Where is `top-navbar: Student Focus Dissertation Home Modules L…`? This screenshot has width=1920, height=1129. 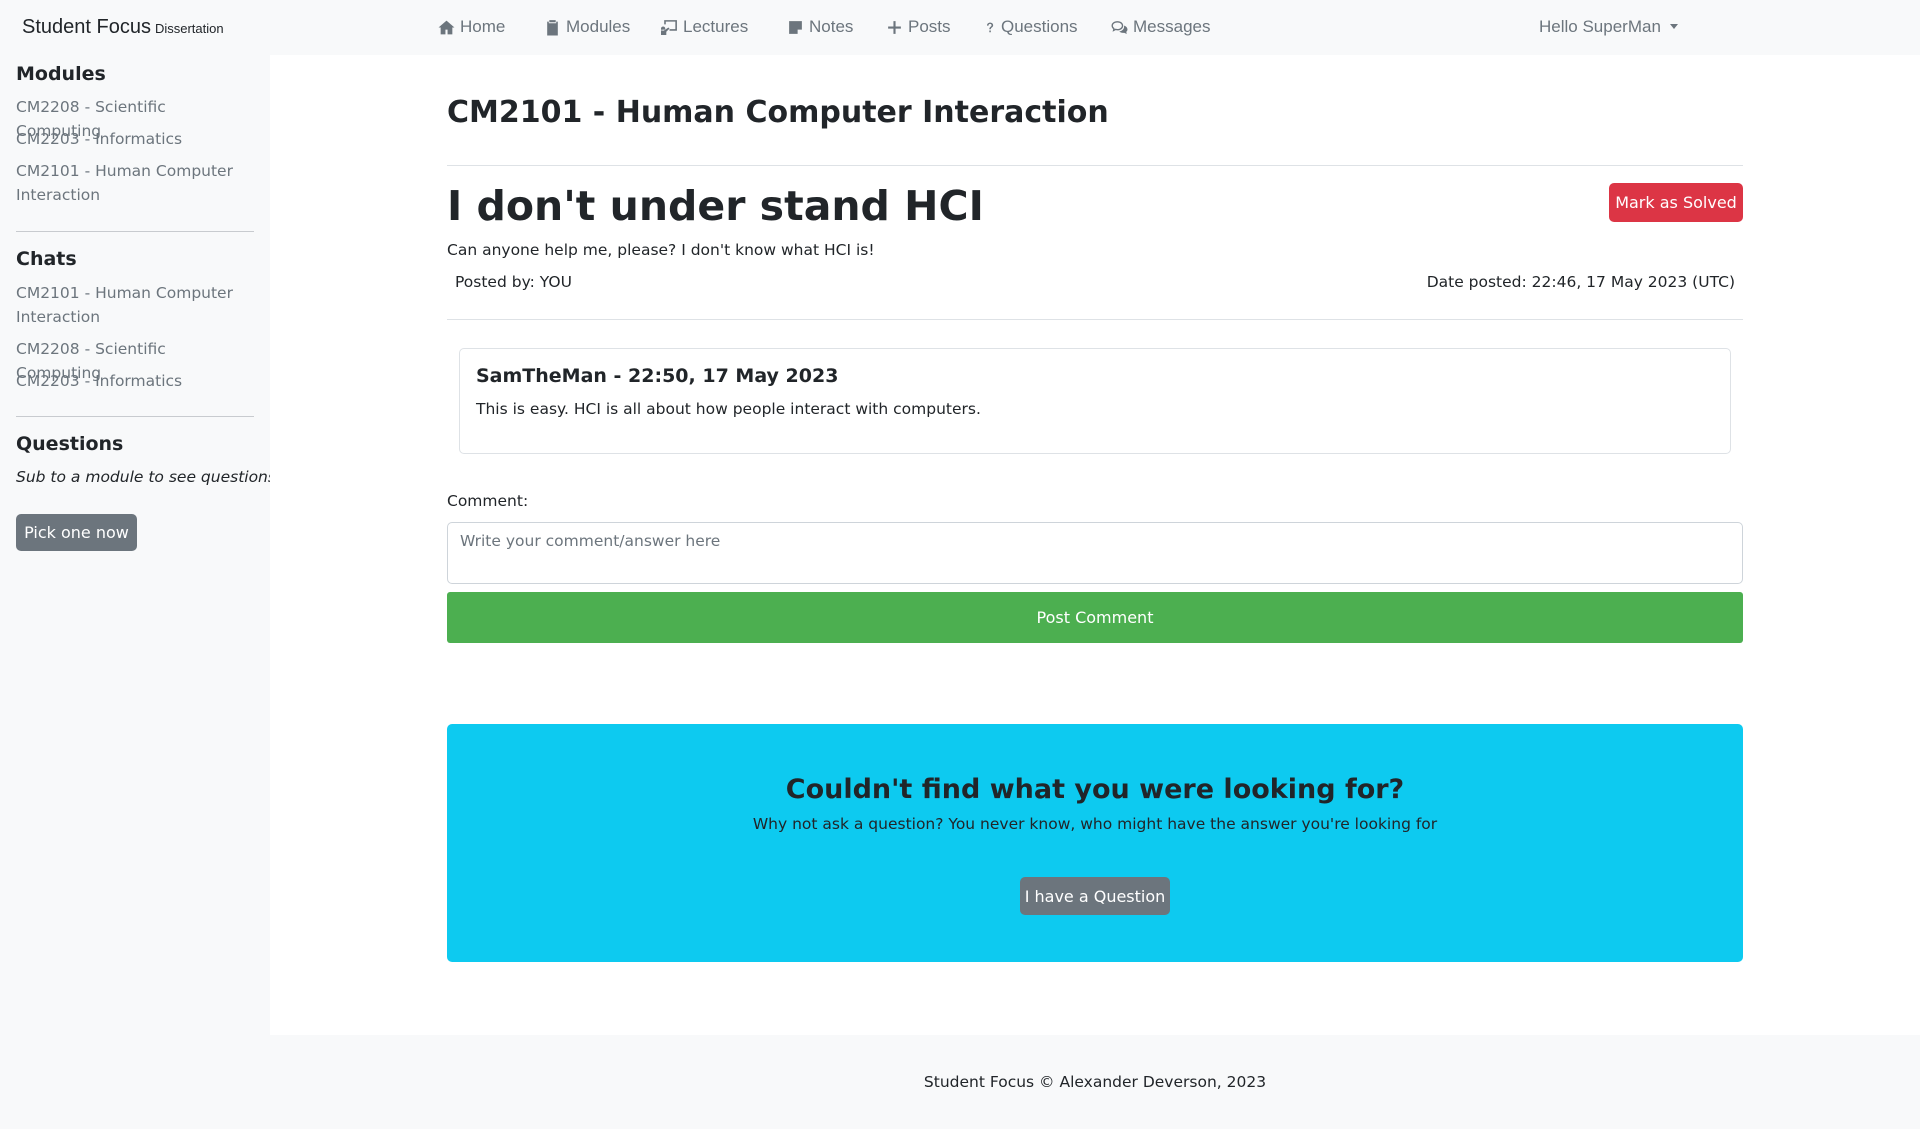 top-navbar: Student Focus Dissertation Home Modules L… is located at coordinates (960, 27).